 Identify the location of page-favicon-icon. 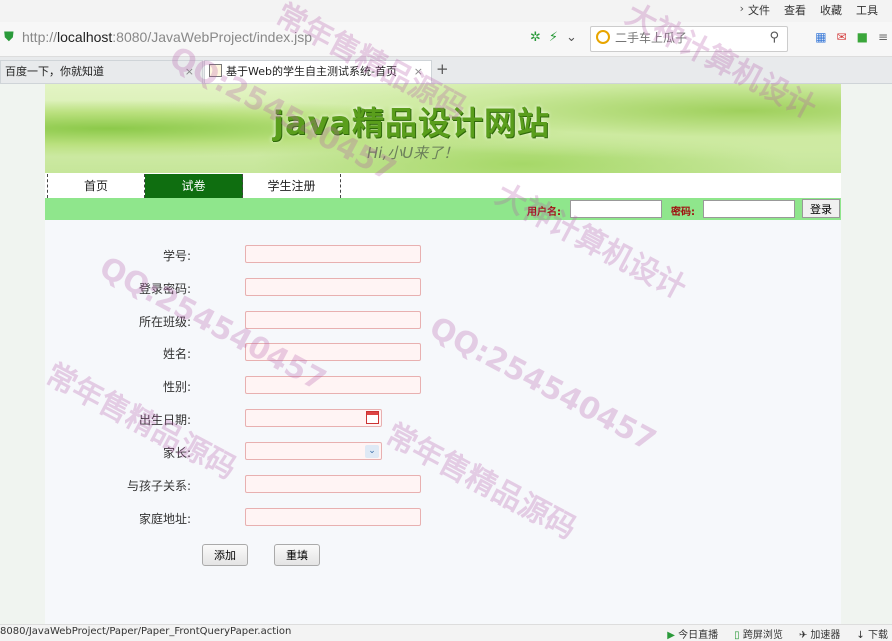
(215, 70).